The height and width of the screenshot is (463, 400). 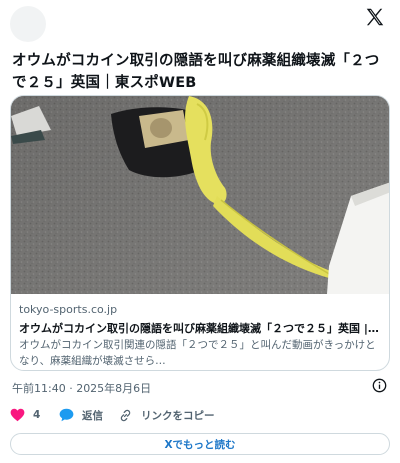 I want to click on tweet-header, so click(x=200, y=21).